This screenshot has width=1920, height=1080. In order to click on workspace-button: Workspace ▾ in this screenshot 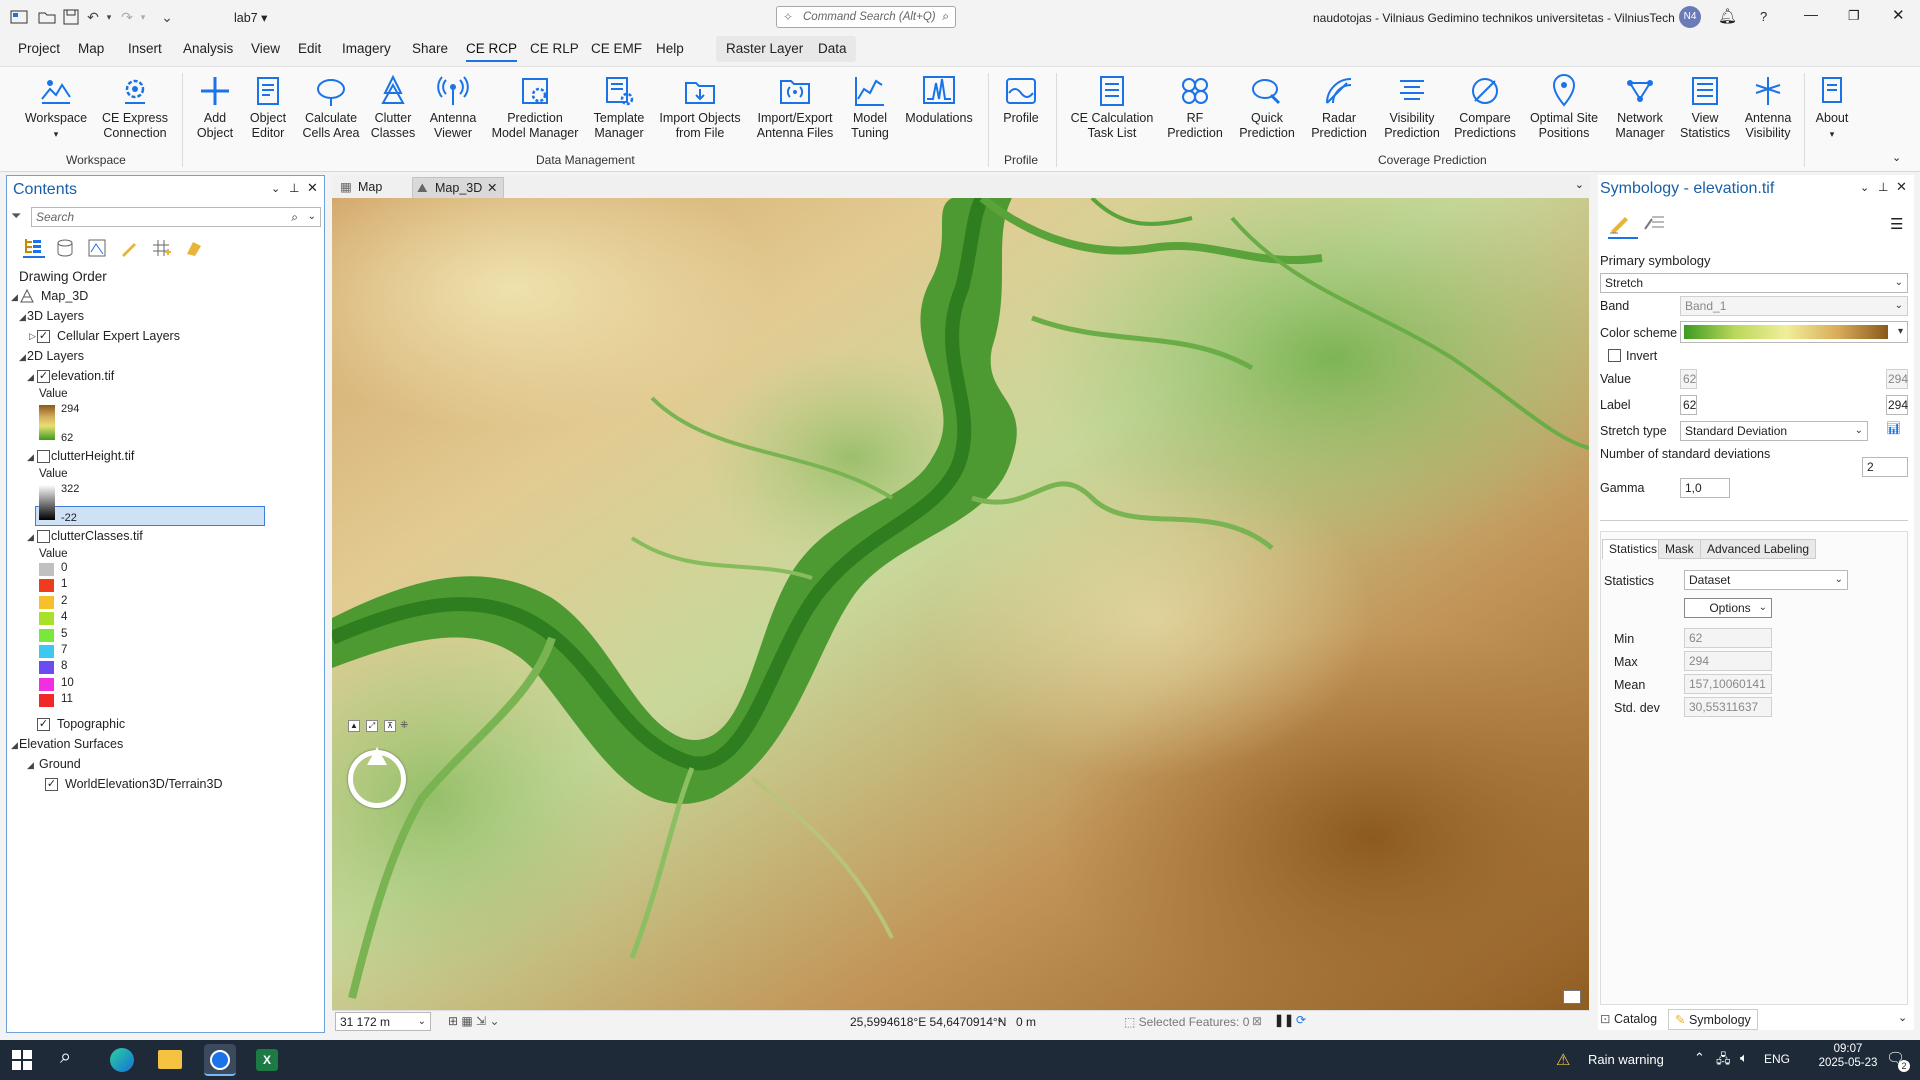, I will do `click(56, 107)`.